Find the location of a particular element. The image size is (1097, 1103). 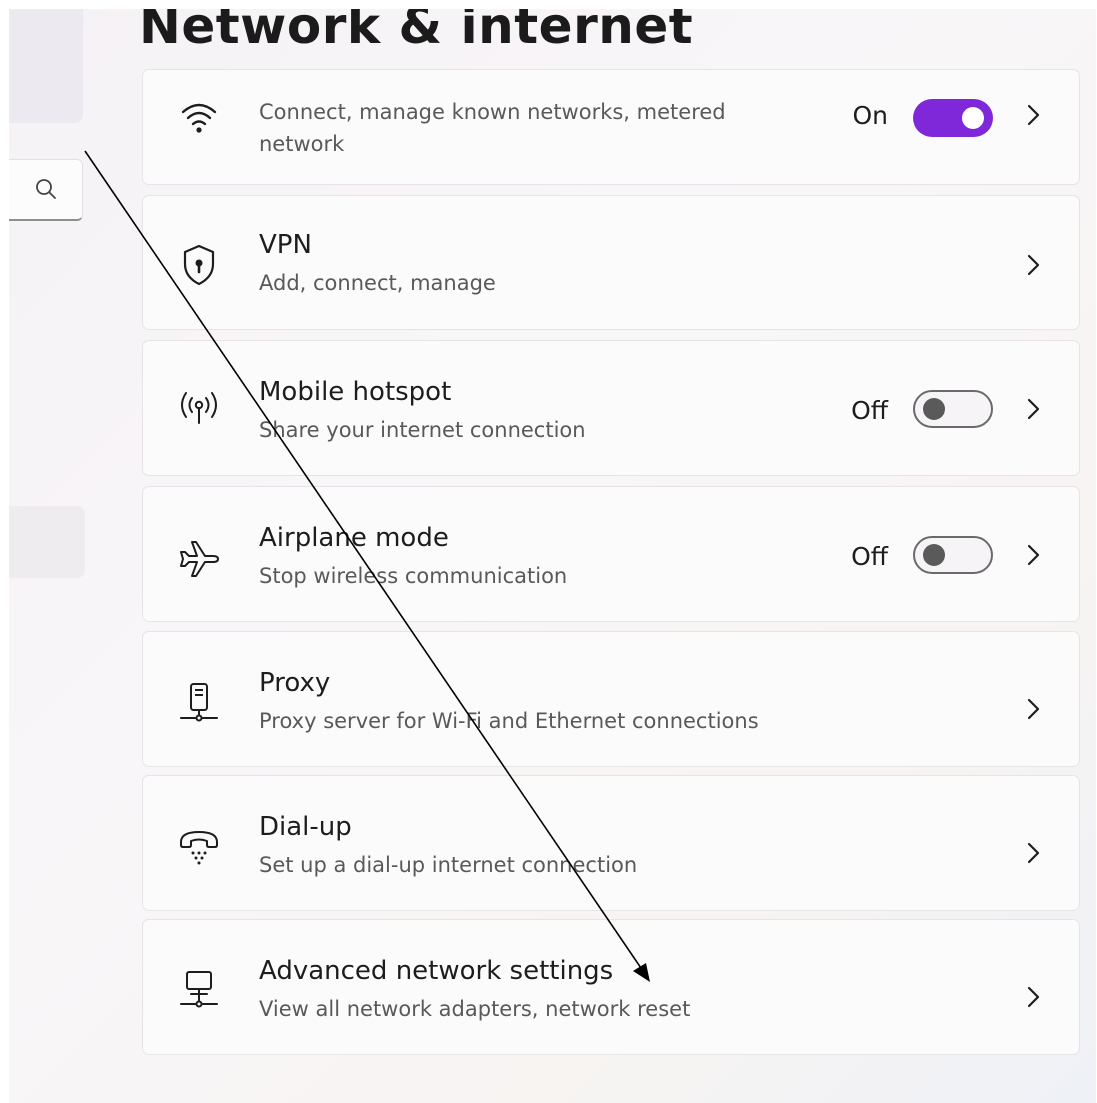

dial-up-title: Dial-up is located at coordinates (305, 827).